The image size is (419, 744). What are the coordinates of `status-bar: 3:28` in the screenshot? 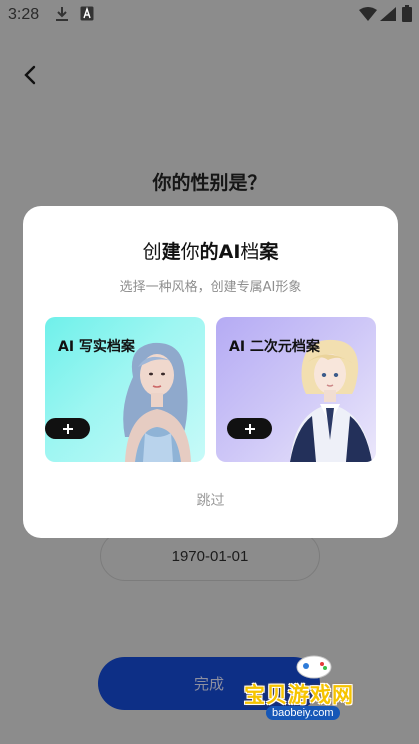 It's located at (209, 15).